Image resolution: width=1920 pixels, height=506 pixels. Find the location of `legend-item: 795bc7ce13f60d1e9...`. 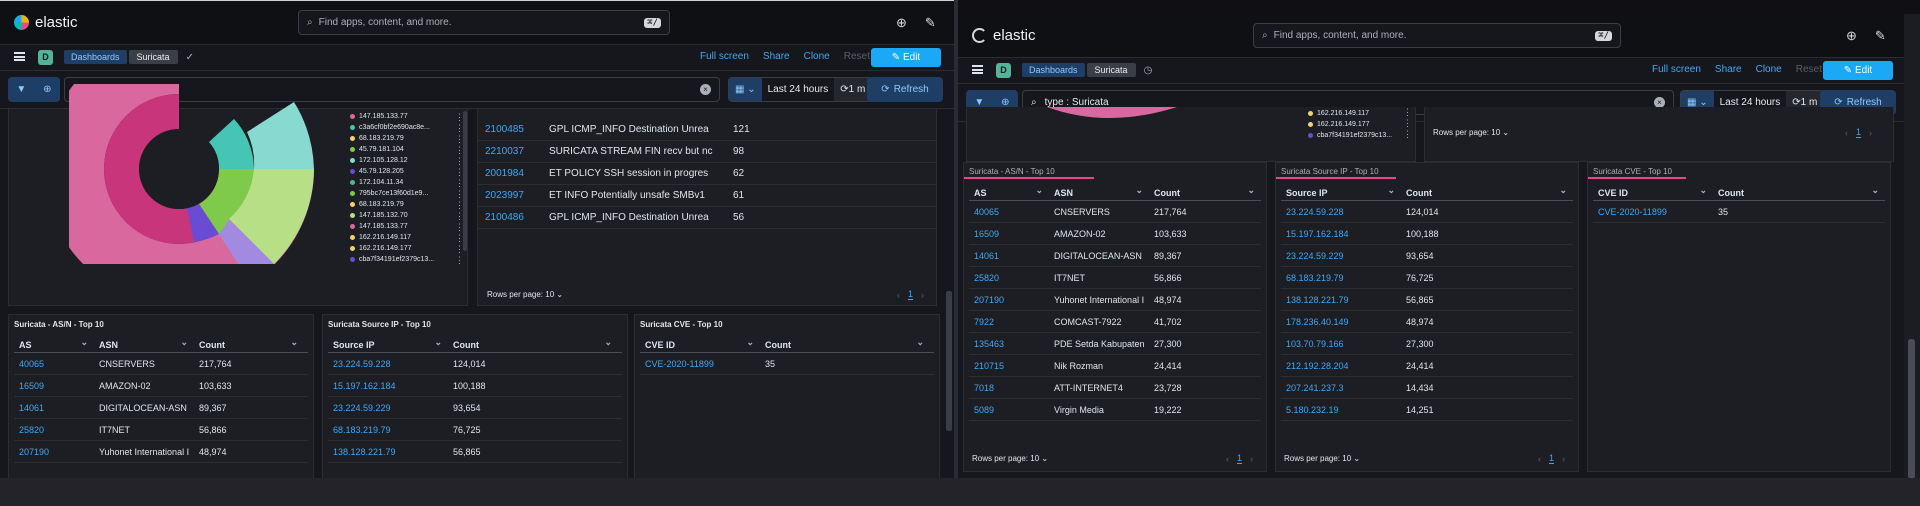

legend-item: 795bc7ce13f60d1e9... is located at coordinates (410, 193).